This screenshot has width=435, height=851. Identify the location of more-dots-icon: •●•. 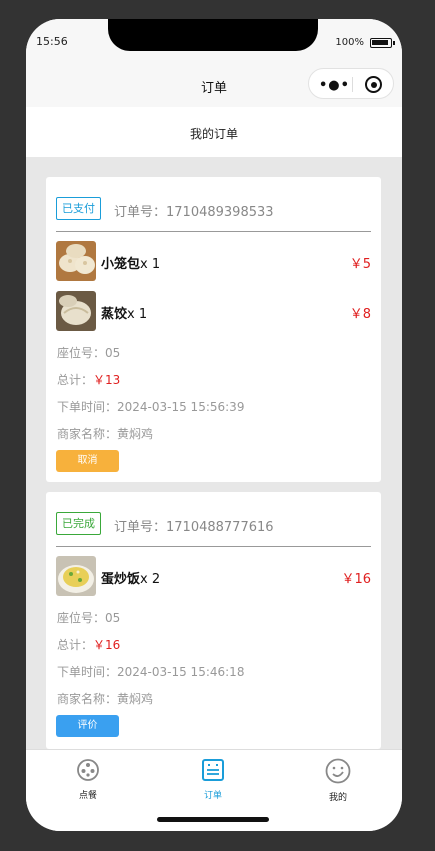
(334, 85).